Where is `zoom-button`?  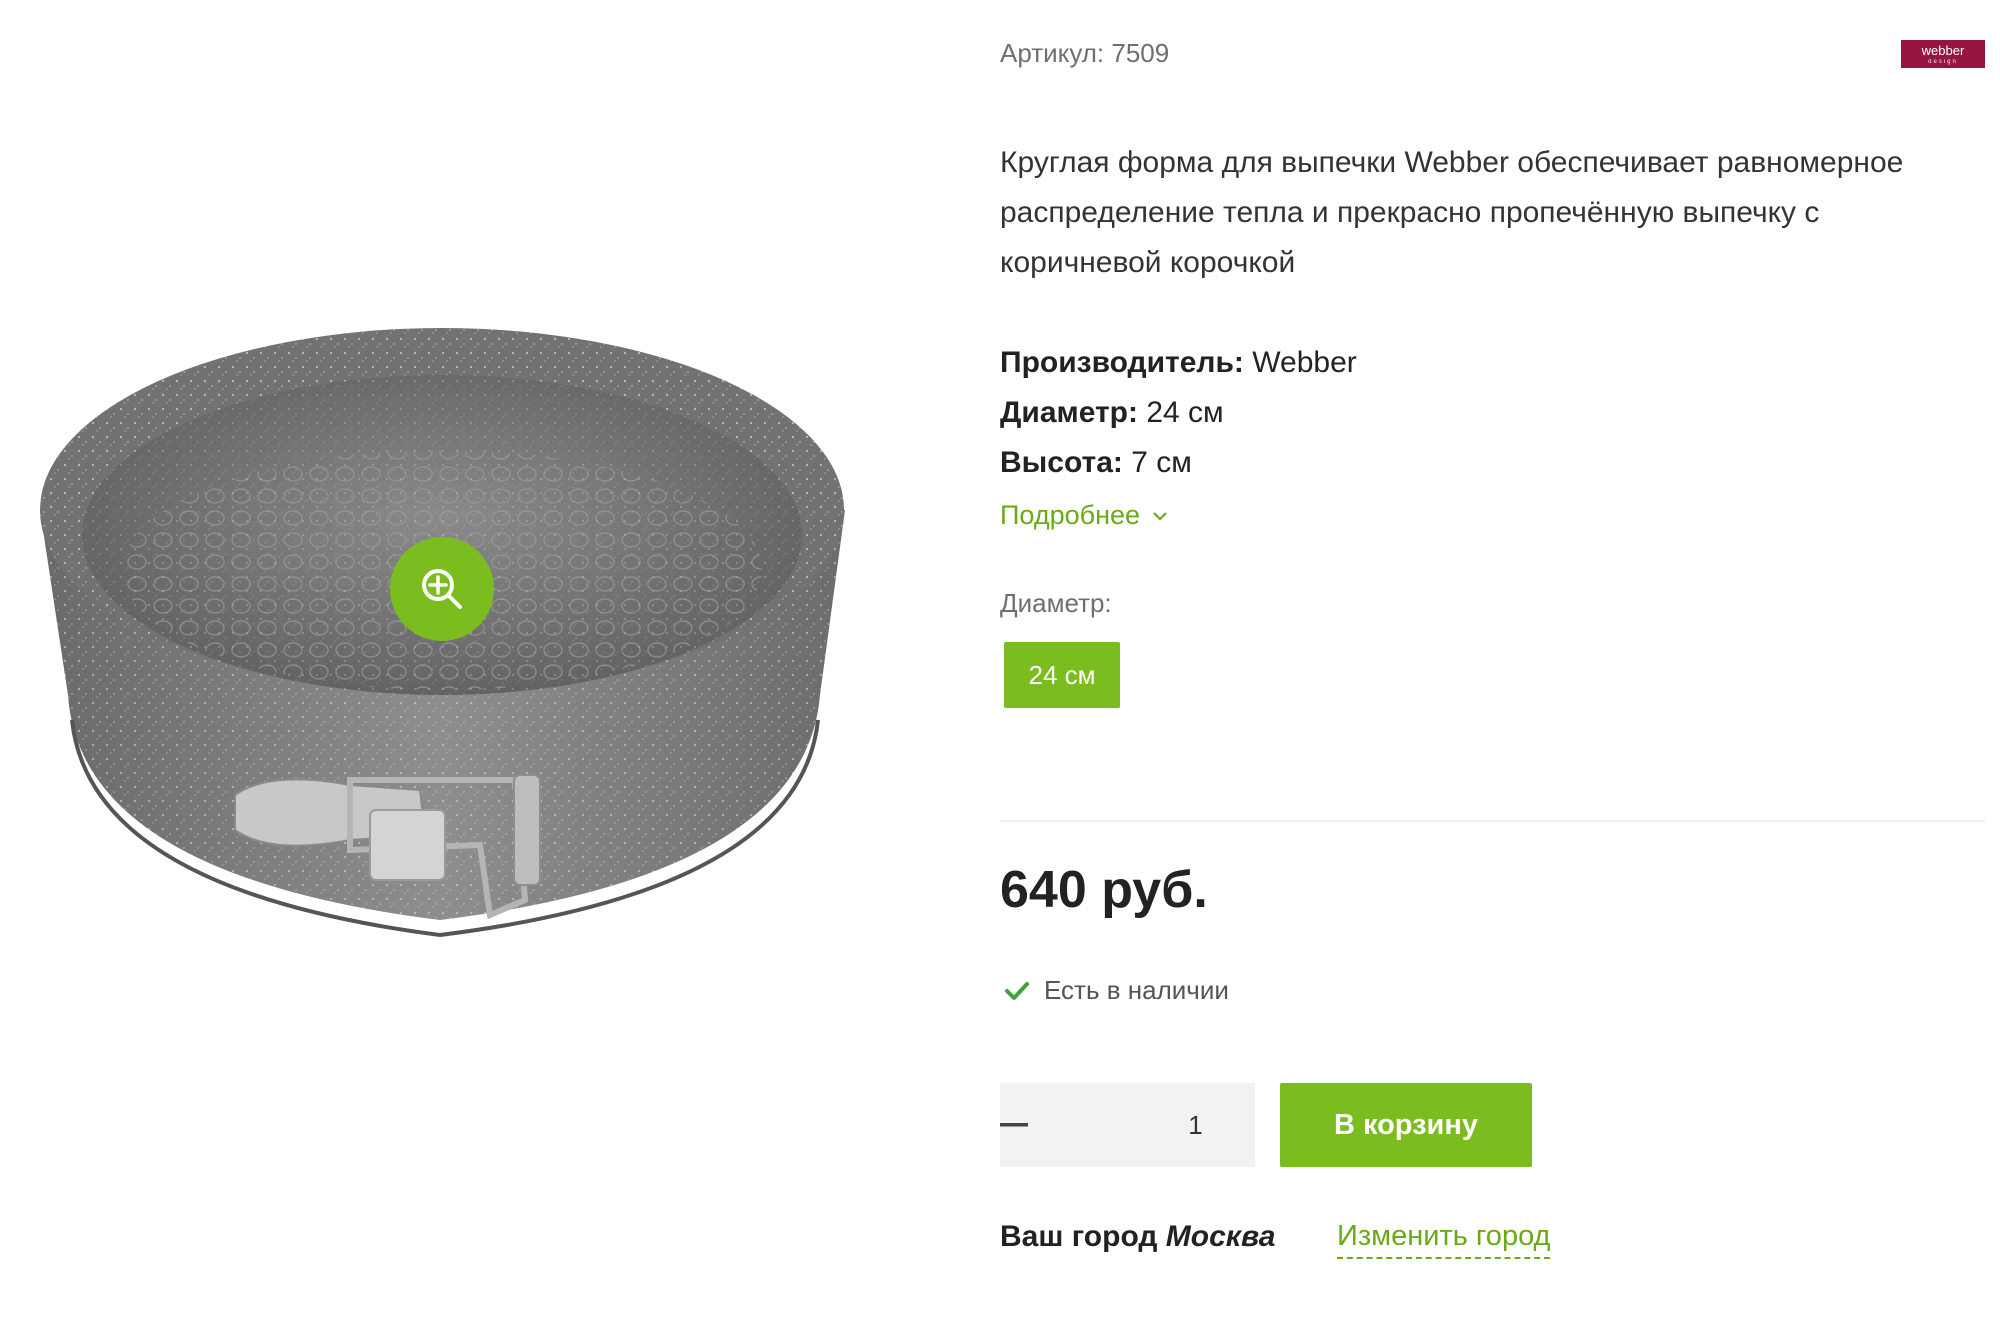 zoom-button is located at coordinates (442, 589).